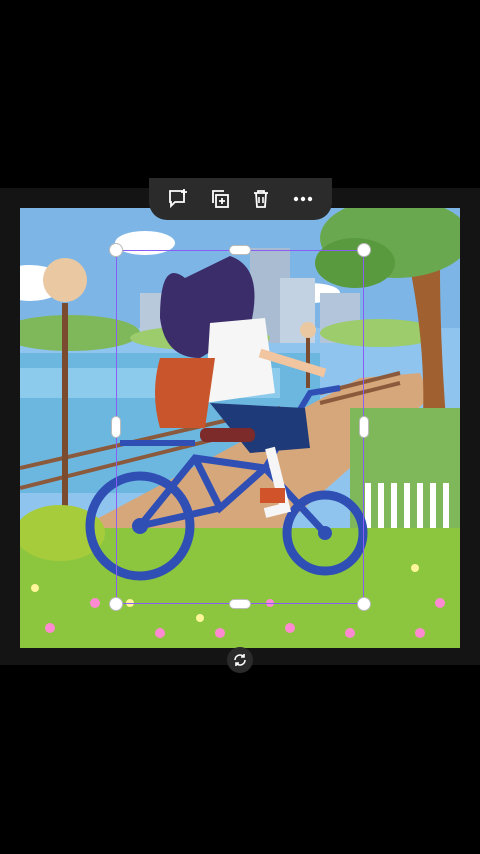 The height and width of the screenshot is (854, 480). What do you see at coordinates (116, 250) in the screenshot?
I see `resize-handle-top-left` at bounding box center [116, 250].